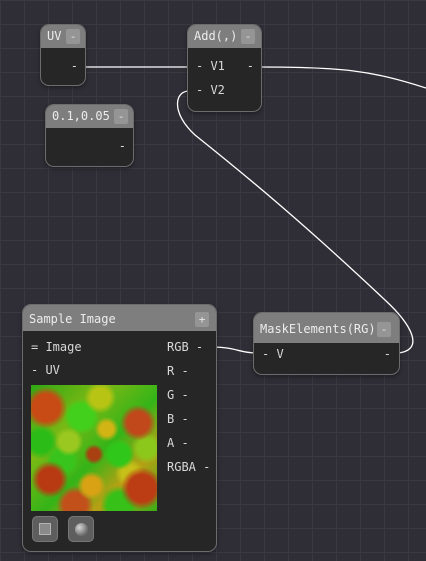 Image resolution: width=426 pixels, height=561 pixels. I want to click on sample-image-input-uv: - UV, so click(45, 370).